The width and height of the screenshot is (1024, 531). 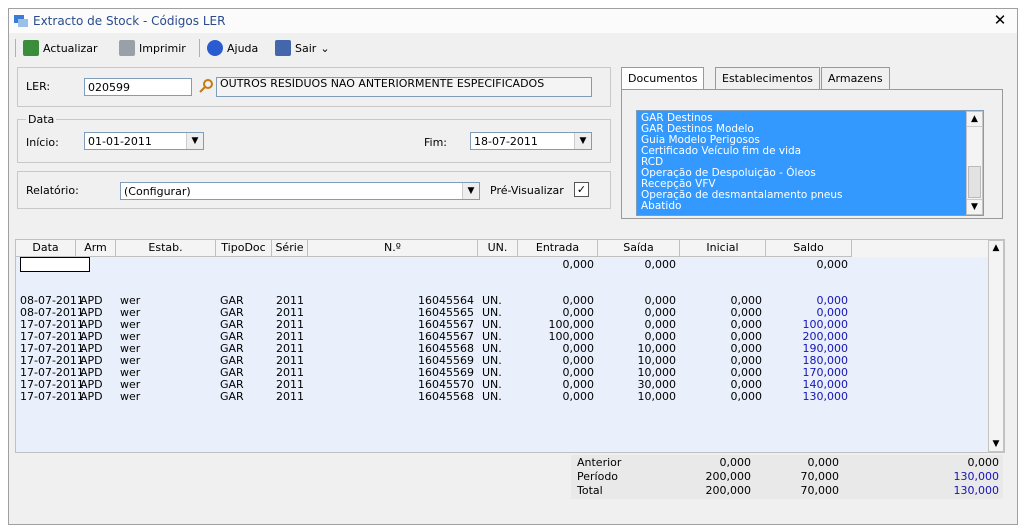 I want to click on column-header: Série, so click(x=290, y=248).